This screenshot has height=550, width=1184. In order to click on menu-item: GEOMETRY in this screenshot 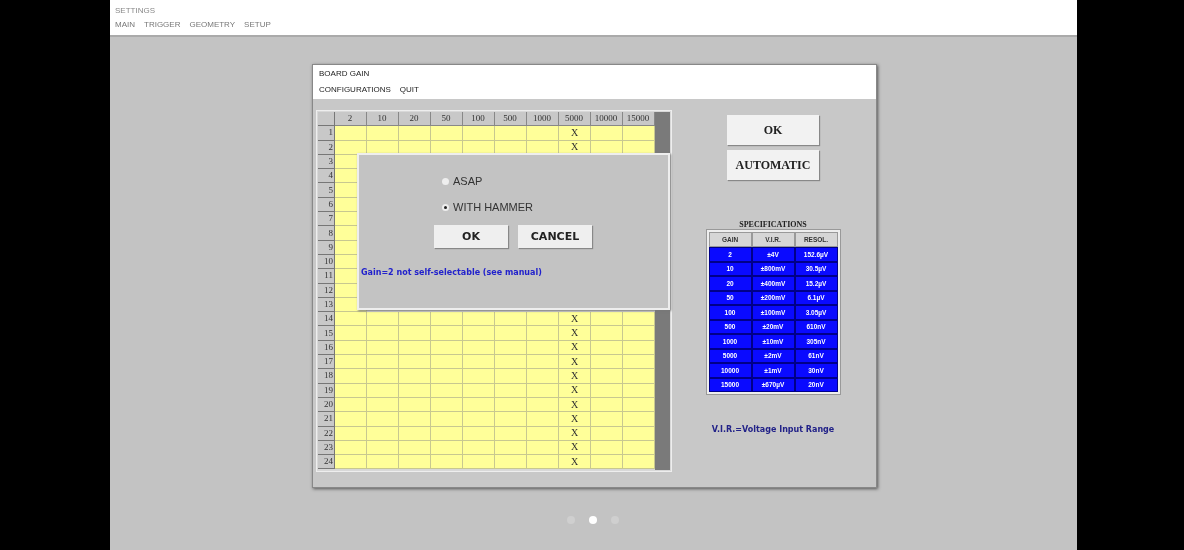, I will do `click(212, 25)`.